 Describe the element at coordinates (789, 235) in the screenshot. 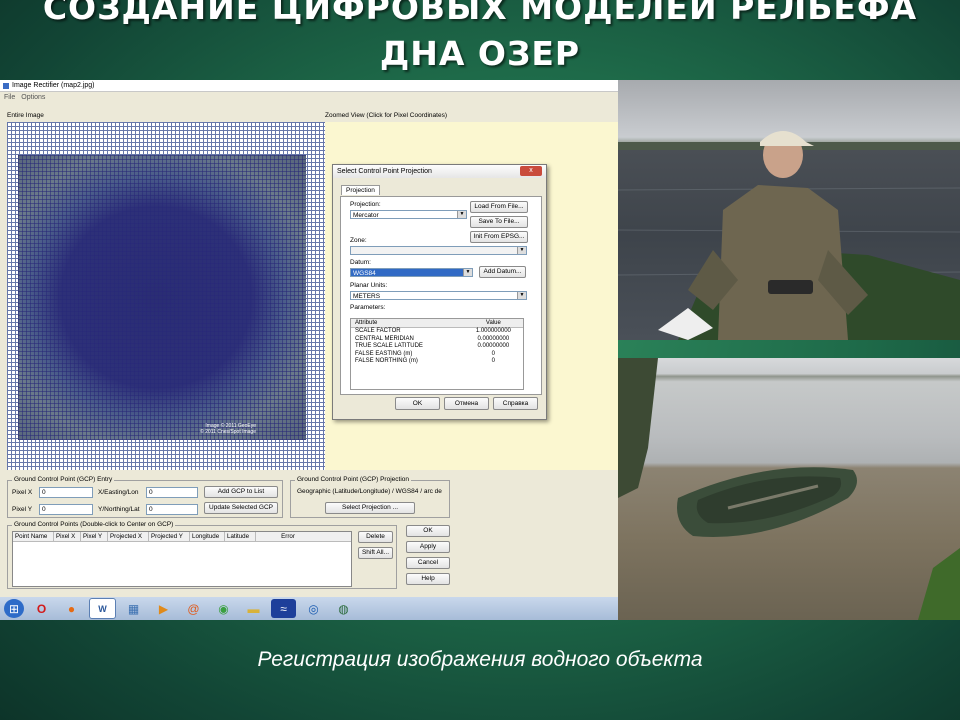

I see `photo-man-in-boat-art` at that location.